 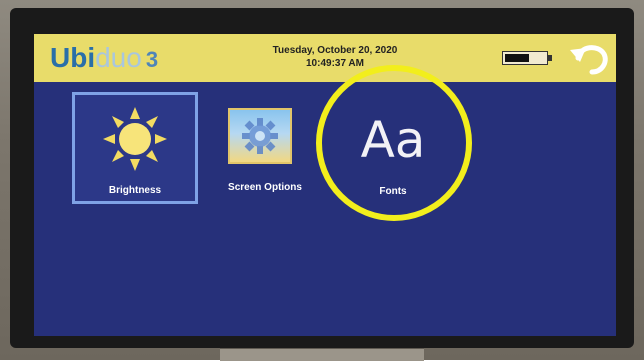 What do you see at coordinates (322, 354) in the screenshot?
I see `device-bottom-notch` at bounding box center [322, 354].